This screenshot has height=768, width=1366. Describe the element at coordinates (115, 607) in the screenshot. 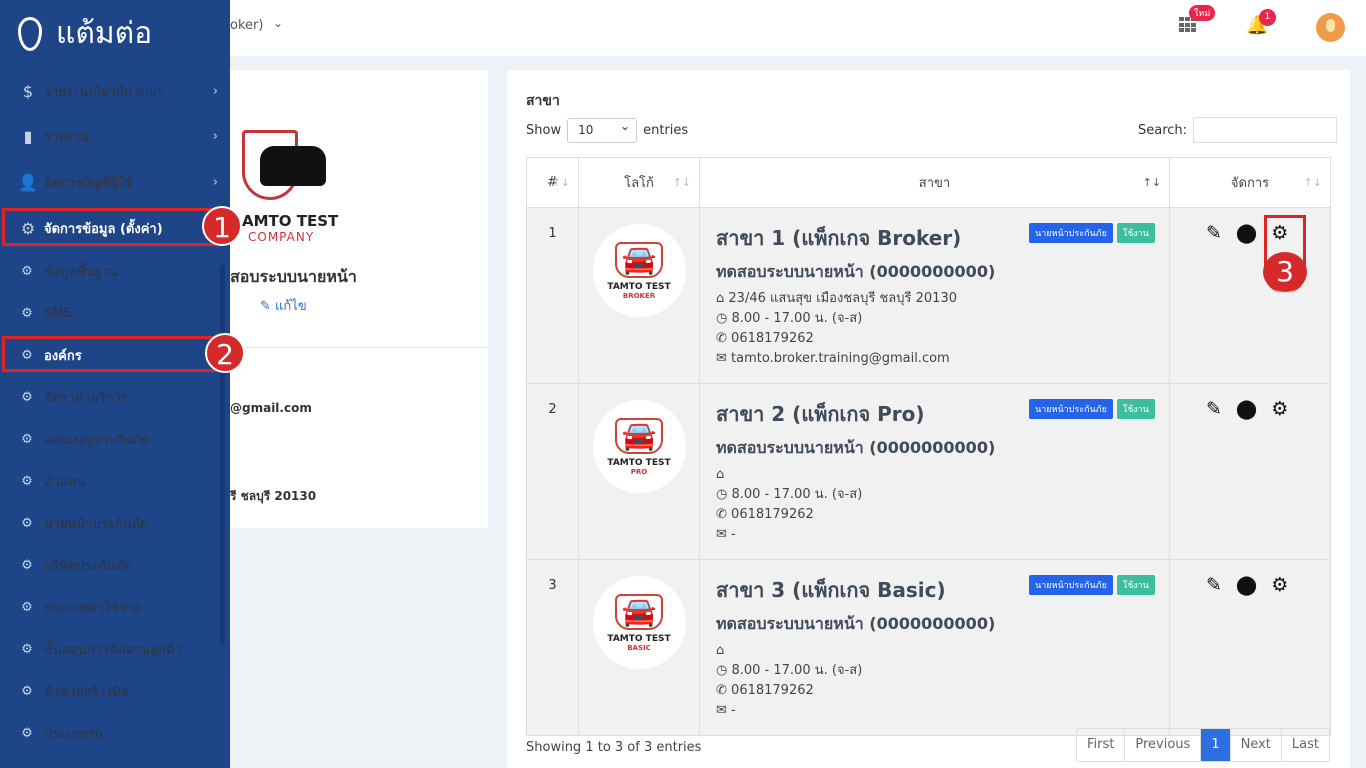

I see `sidebar-subitem-8: ⚙ ประเภทค่าใช้จ่าย` at that location.